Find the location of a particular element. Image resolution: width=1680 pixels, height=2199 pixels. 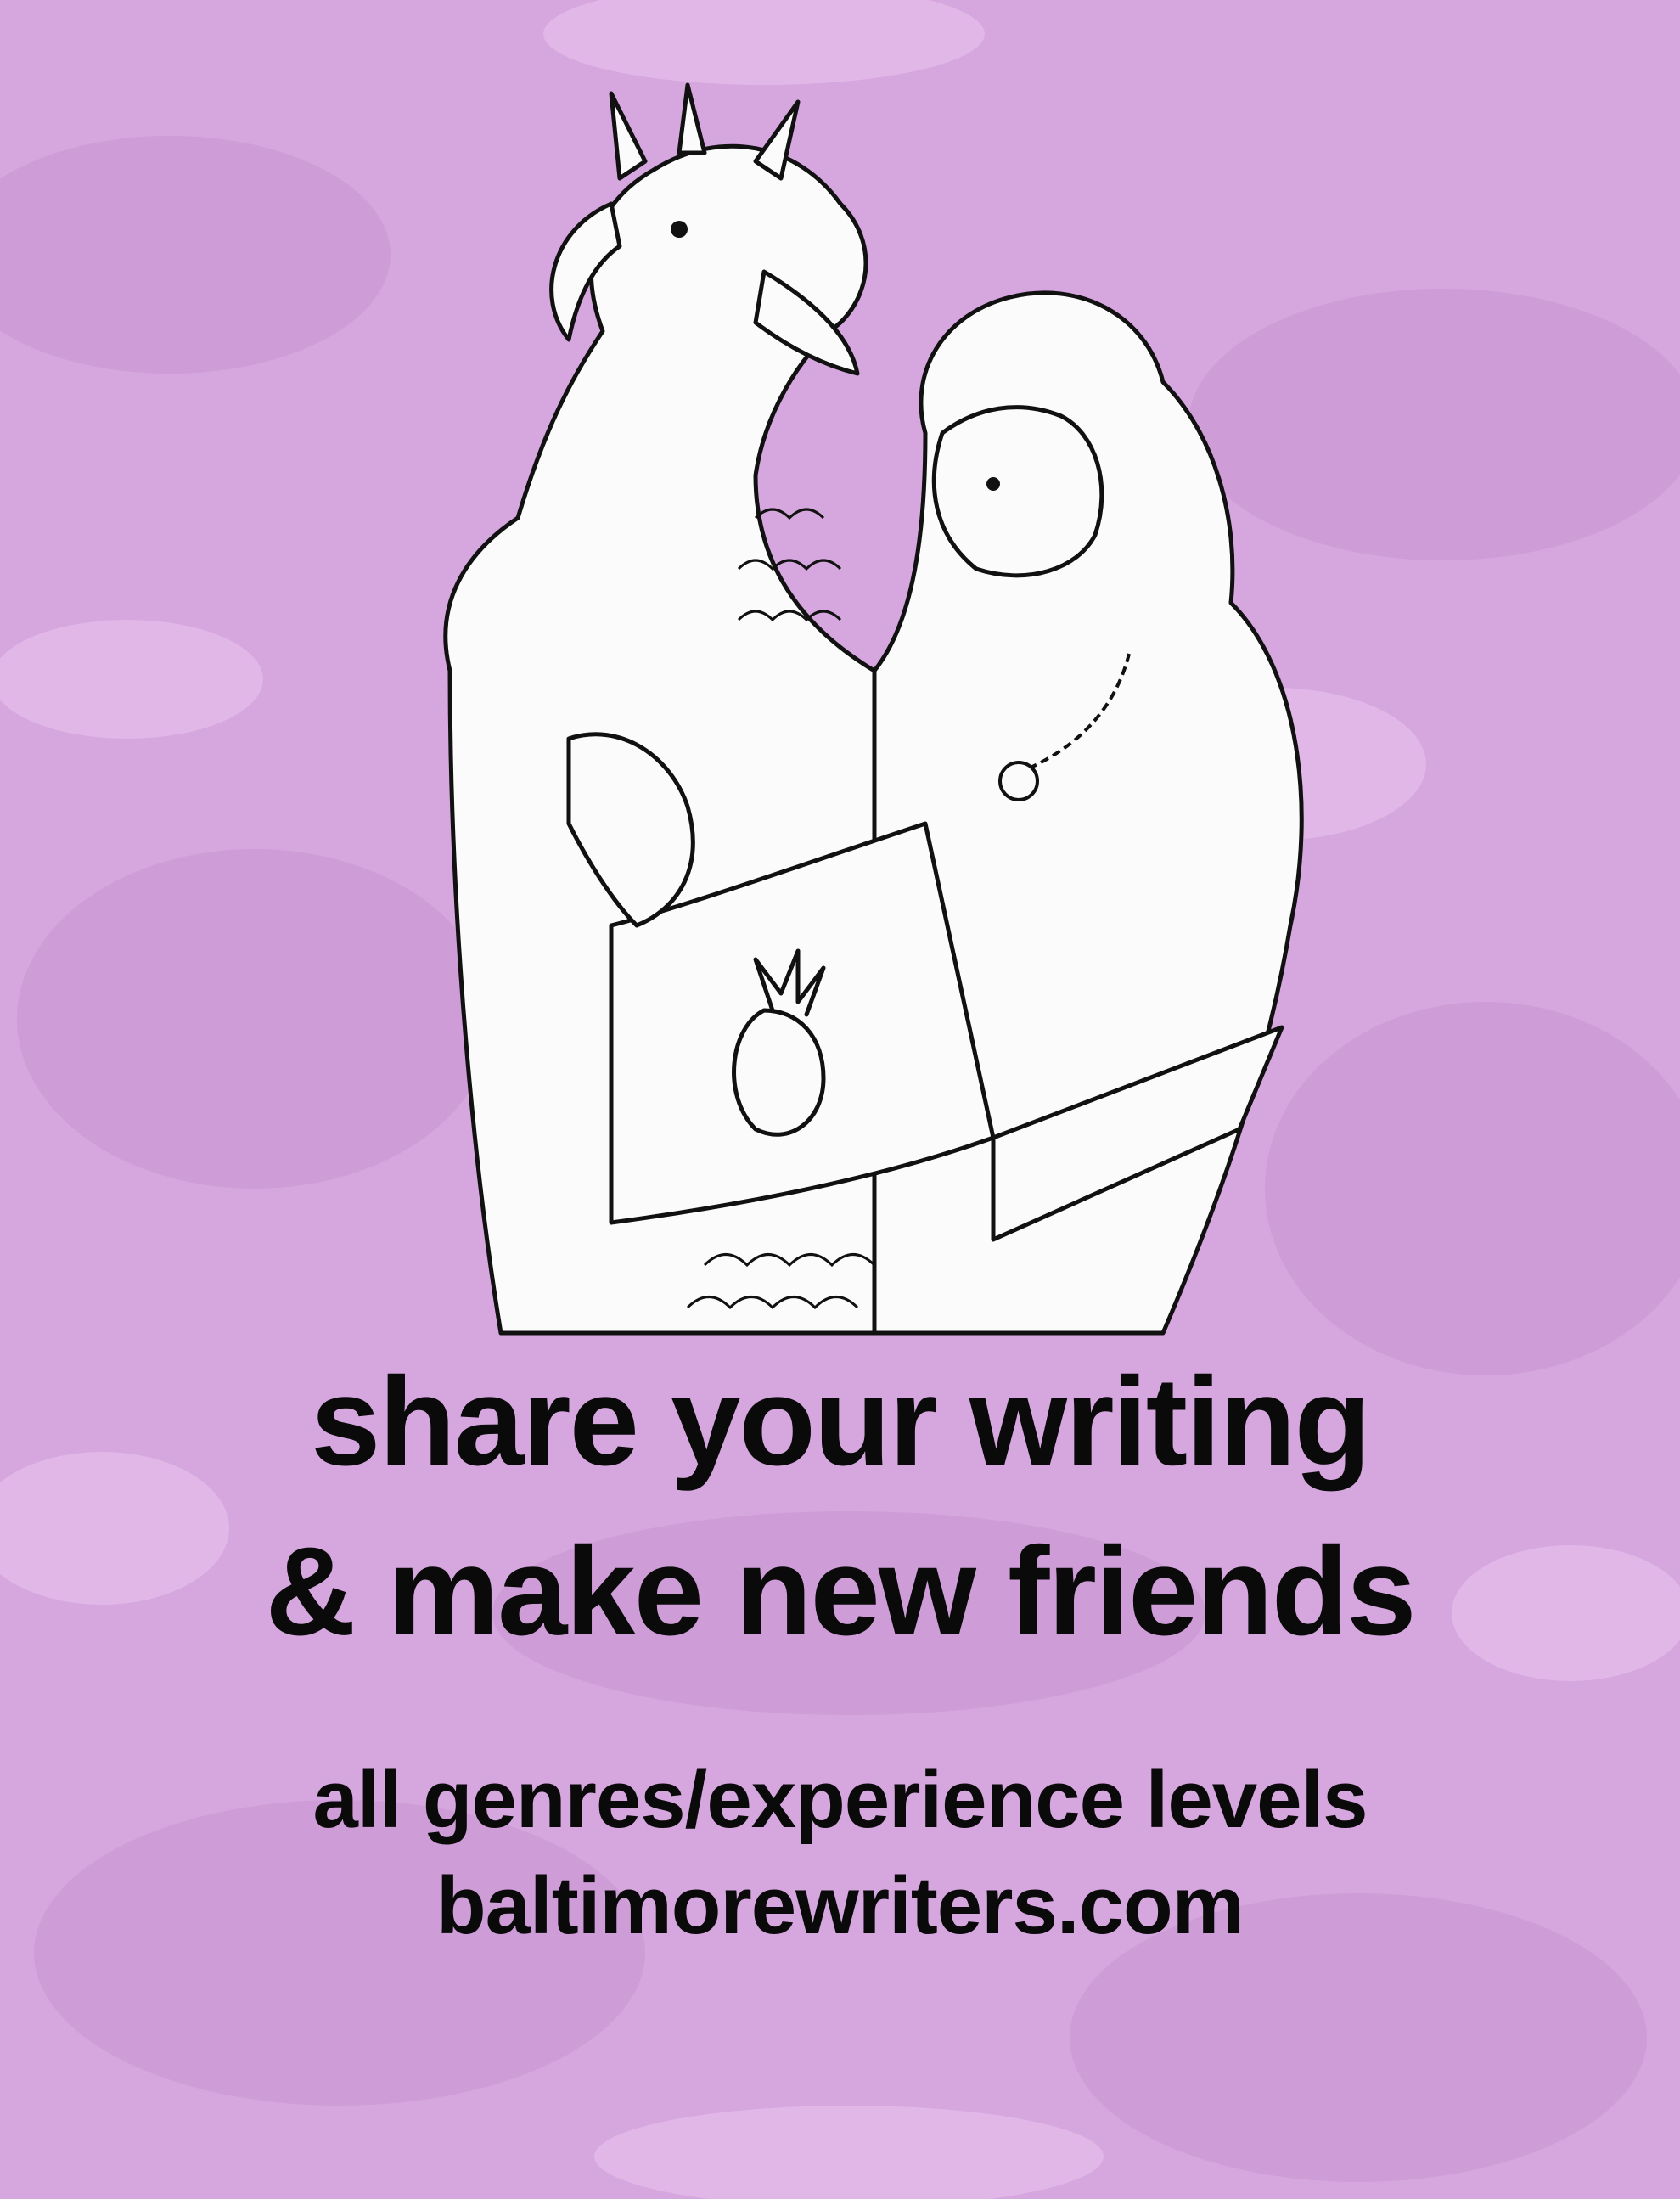

website-url: baltimorewriters.com is located at coordinates (841, 1905).